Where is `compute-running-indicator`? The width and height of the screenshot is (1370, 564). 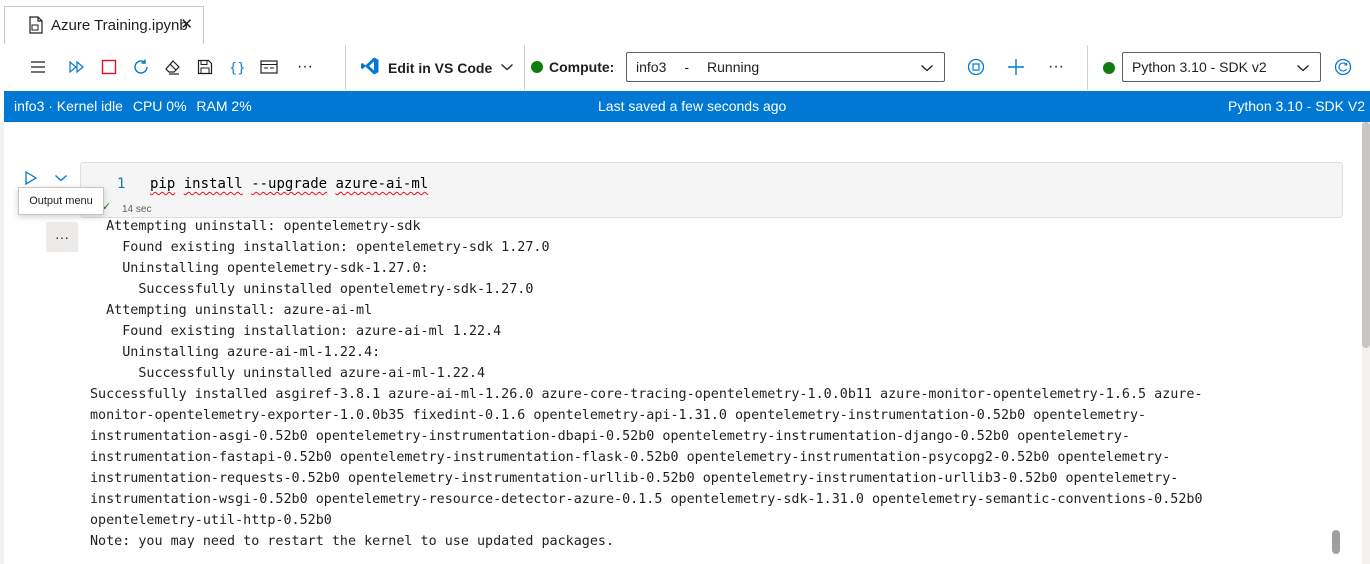
compute-running-indicator is located at coordinates (537, 67).